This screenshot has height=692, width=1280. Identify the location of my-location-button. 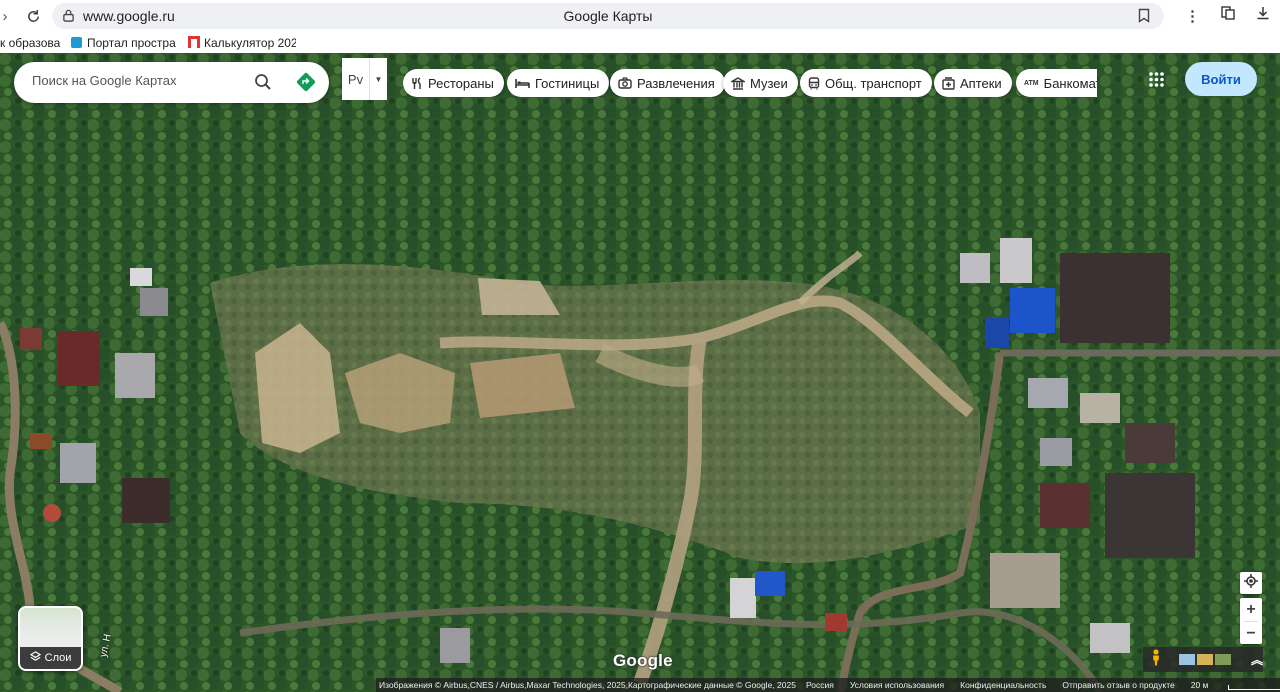
(1251, 583).